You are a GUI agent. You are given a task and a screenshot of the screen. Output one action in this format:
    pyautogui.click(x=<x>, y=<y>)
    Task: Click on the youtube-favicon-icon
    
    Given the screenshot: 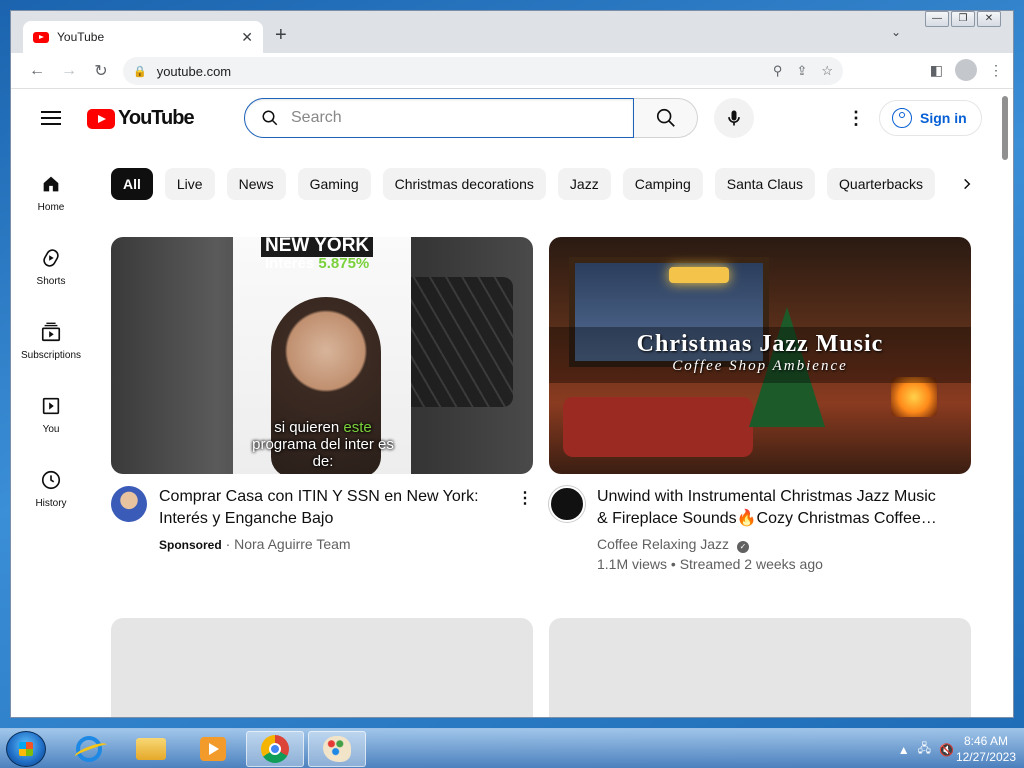 What is the action you would take?
    pyautogui.click(x=41, y=37)
    